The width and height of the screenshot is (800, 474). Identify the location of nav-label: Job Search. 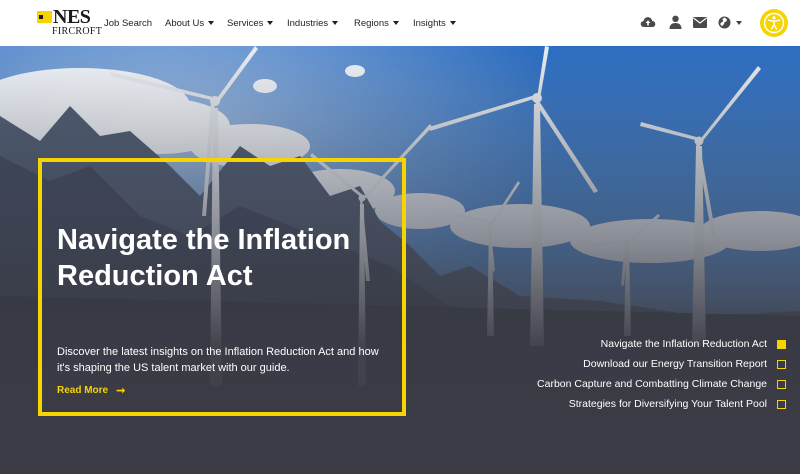
(128, 23).